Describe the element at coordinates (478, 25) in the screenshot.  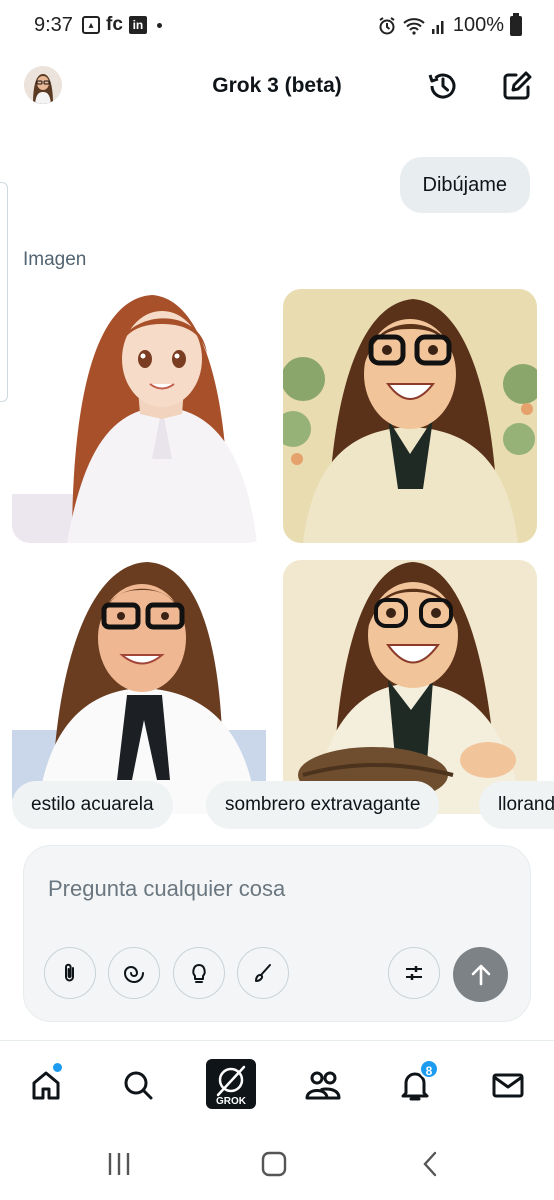
I see `battery-percent: 100%` at that location.